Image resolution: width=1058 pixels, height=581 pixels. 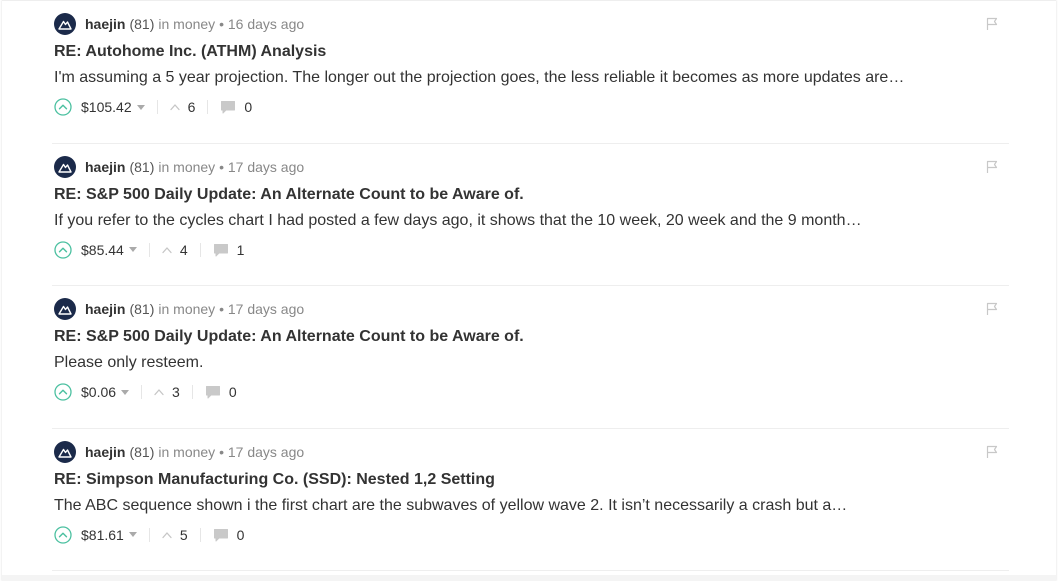 I want to click on comment-footer: $85.44 4 1, so click(x=149, y=250).